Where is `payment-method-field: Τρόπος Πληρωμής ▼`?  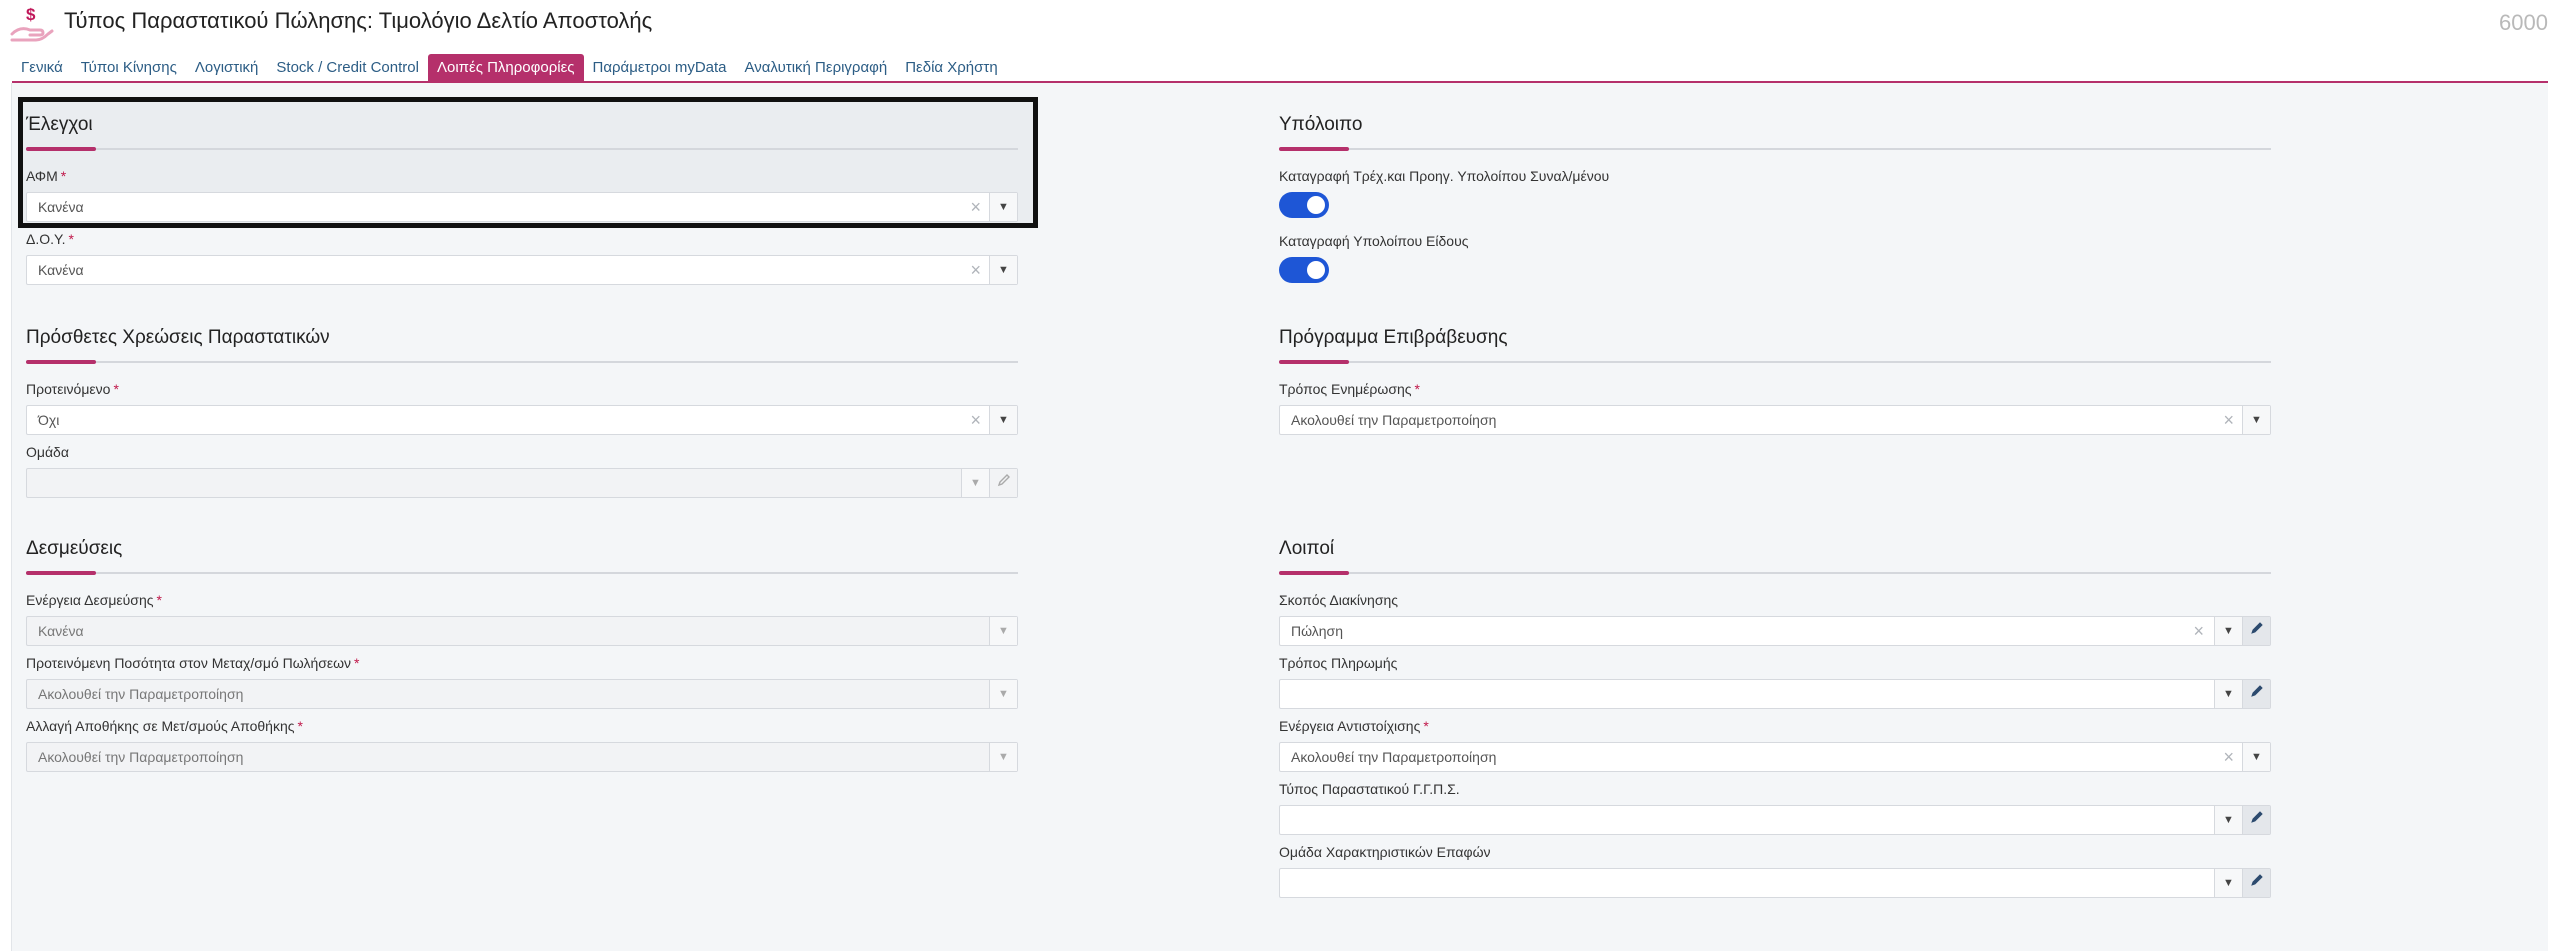
payment-method-field: Τρόπος Πληρωμής ▼ is located at coordinates (1775, 684).